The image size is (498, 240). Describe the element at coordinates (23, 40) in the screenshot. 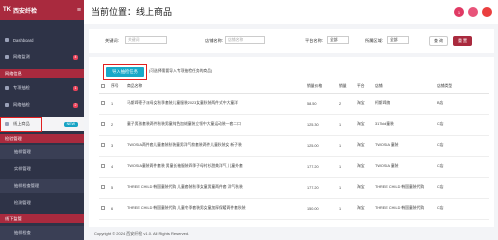

I see `sidebar-item-label: Dashboard` at that location.